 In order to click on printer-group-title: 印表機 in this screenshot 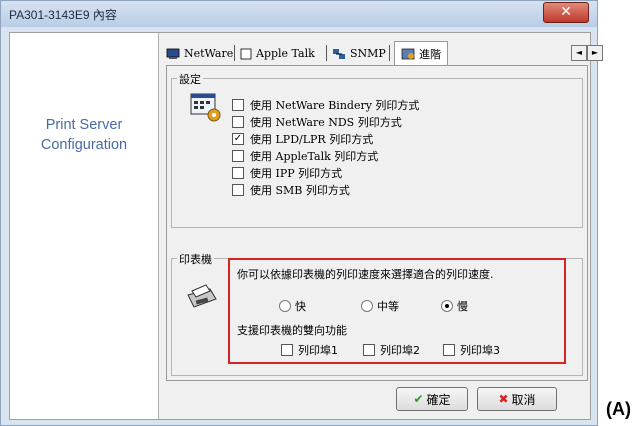, I will do `click(195, 259)`.